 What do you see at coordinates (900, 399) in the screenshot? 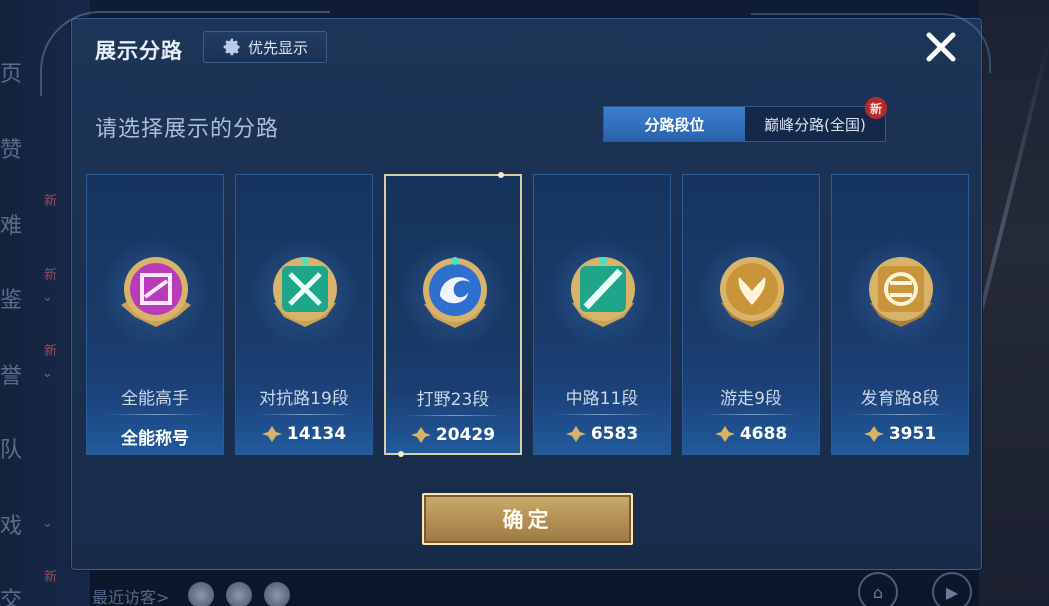
I see `lane-rank-label: 发育路8段` at bounding box center [900, 399].